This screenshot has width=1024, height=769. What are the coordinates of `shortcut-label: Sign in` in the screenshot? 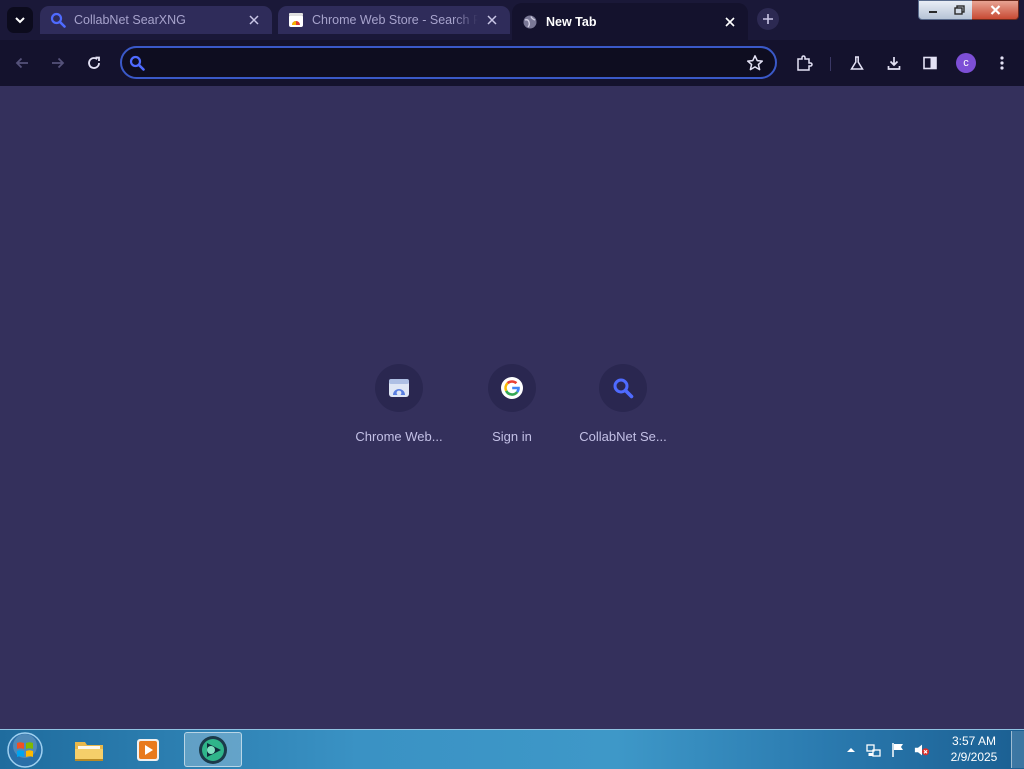 It's located at (512, 436).